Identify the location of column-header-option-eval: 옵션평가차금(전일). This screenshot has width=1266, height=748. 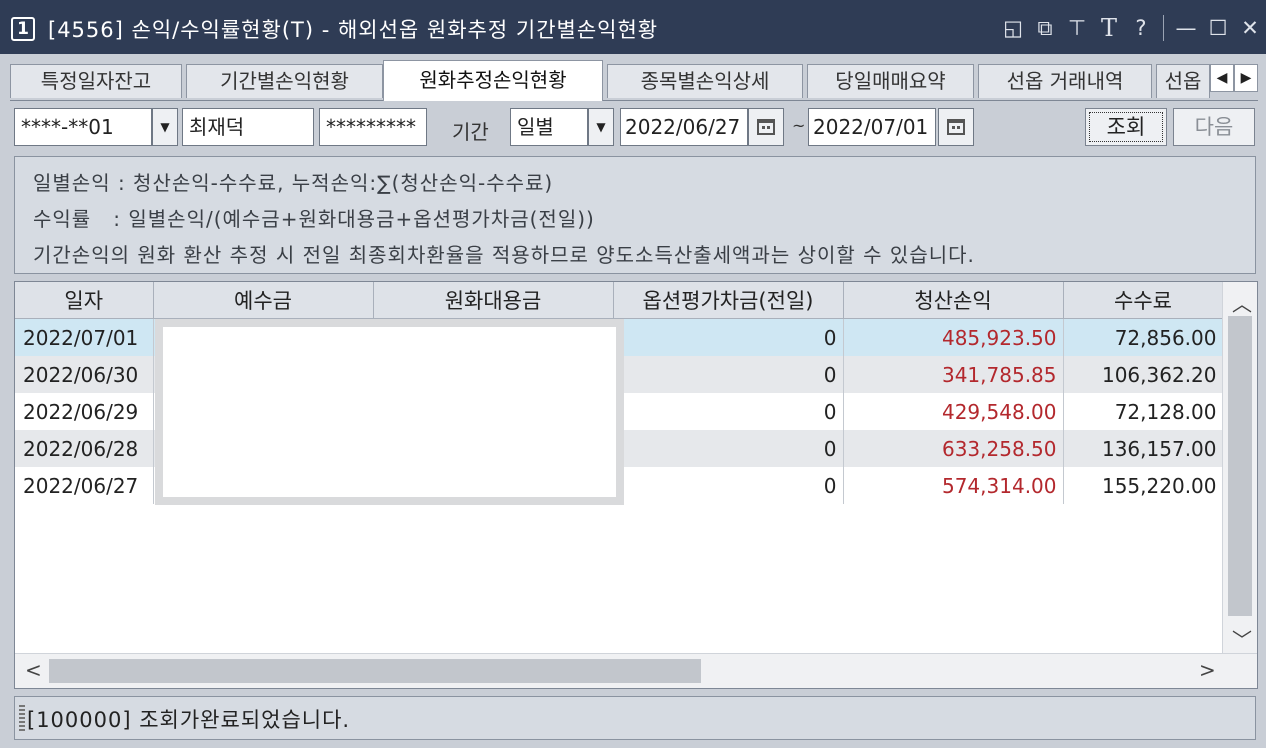
(728, 300).